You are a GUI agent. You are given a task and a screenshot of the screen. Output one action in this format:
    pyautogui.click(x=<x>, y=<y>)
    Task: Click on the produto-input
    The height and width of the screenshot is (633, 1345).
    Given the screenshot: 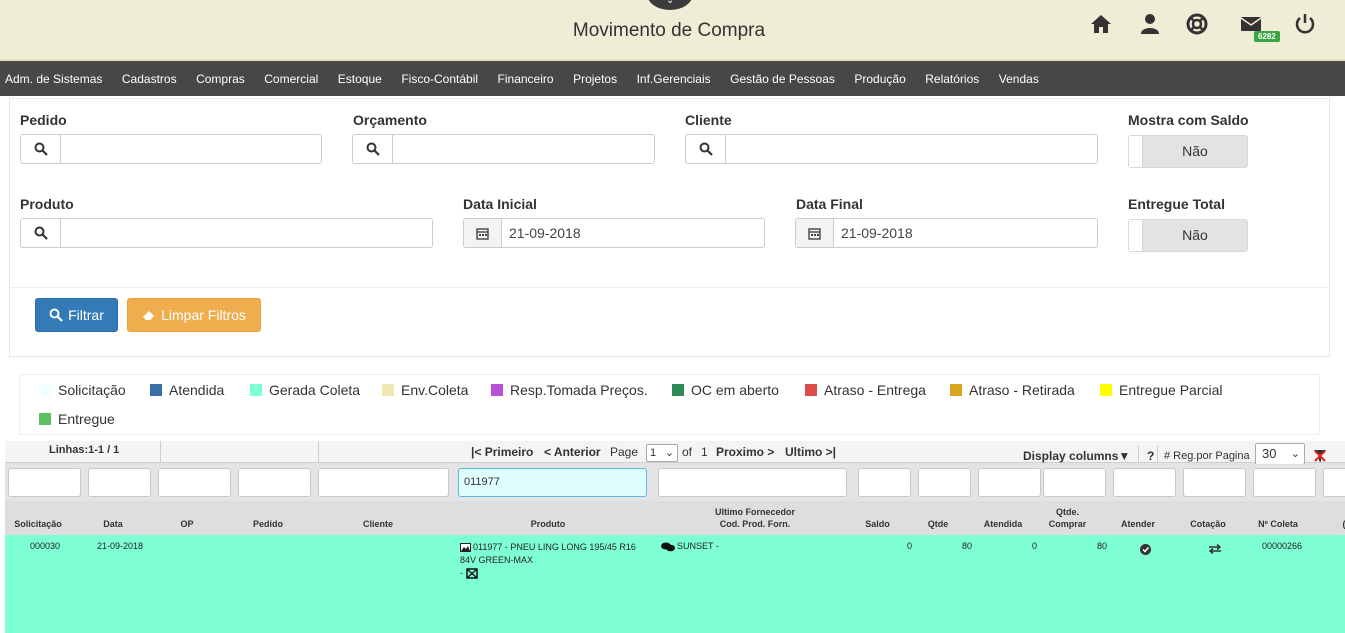 What is the action you would take?
    pyautogui.click(x=246, y=233)
    